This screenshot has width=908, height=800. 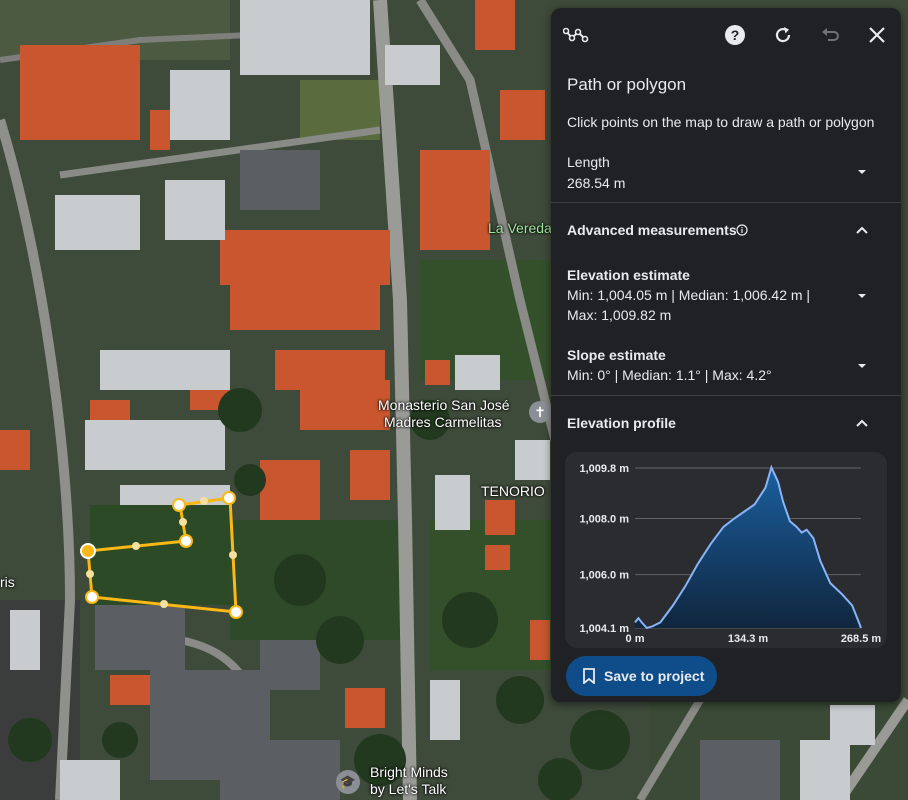 What do you see at coordinates (862, 230) in the screenshot?
I see `advanced-collapse-chevron-up-icon` at bounding box center [862, 230].